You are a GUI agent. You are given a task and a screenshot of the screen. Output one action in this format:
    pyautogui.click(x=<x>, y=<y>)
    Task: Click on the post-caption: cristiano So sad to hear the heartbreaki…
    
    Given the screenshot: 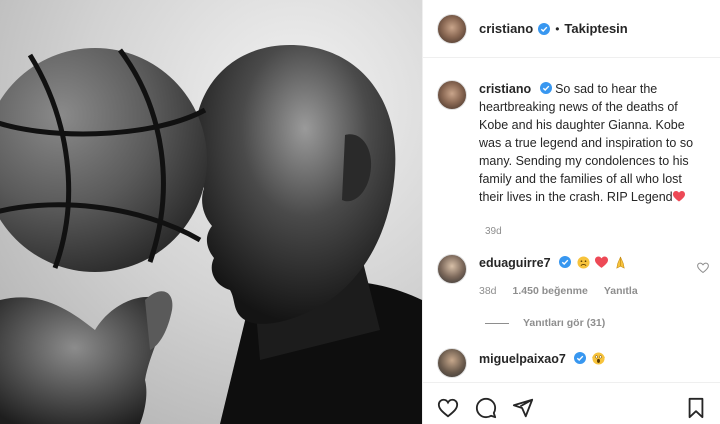 What is the action you would take?
    pyautogui.click(x=573, y=143)
    